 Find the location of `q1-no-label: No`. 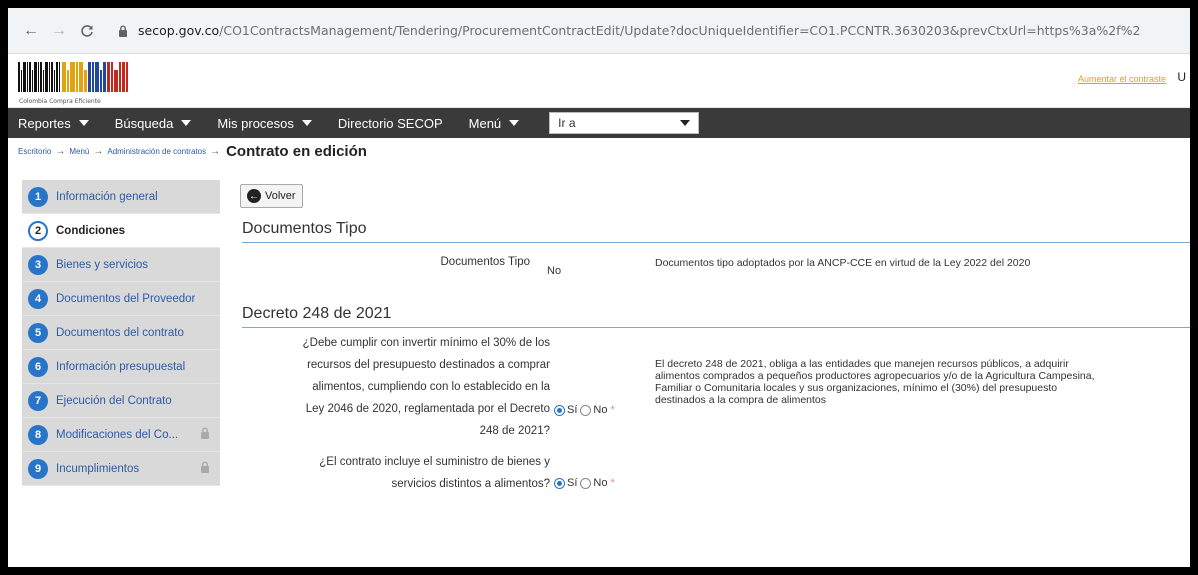

q1-no-label: No is located at coordinates (600, 410).